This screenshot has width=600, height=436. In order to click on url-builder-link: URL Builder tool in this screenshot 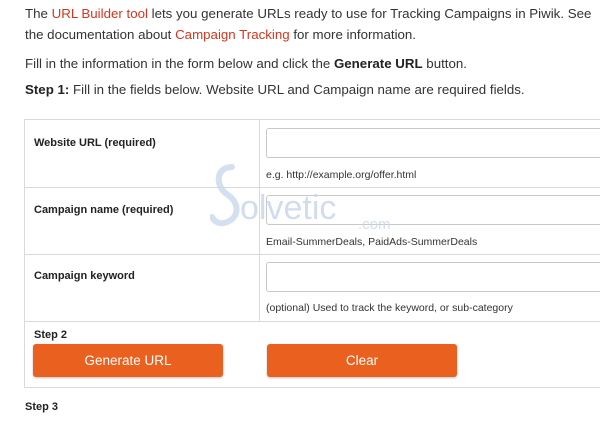, I will do `click(100, 13)`.